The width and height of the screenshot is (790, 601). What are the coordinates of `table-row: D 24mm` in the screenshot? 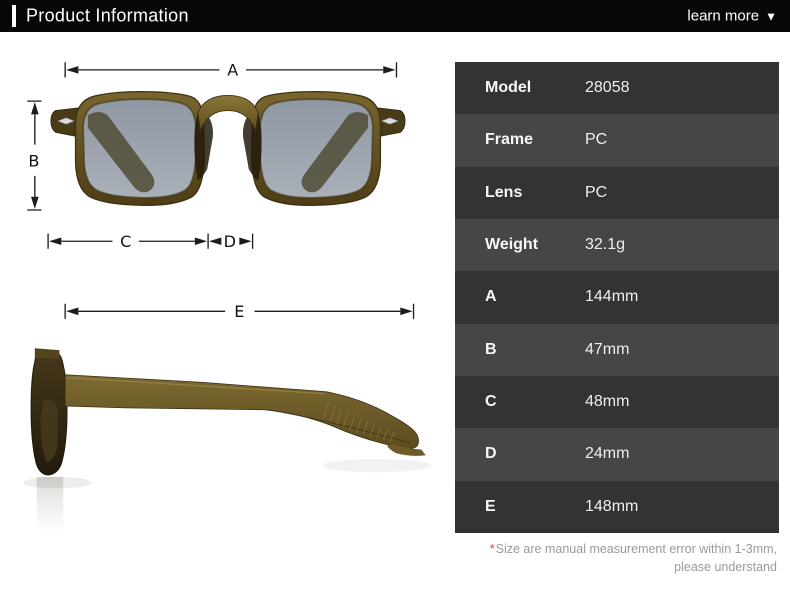 It's located at (617, 454).